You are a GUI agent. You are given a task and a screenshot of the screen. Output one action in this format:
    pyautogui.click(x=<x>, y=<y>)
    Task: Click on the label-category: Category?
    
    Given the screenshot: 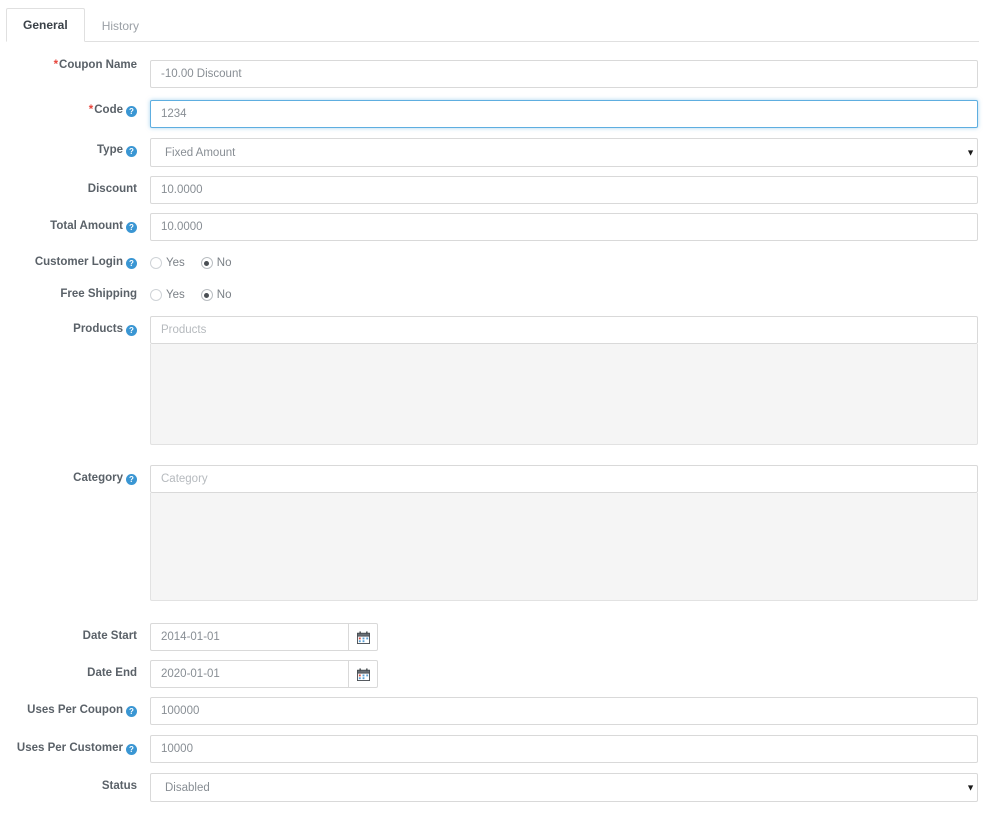 What is the action you would take?
    pyautogui.click(x=75, y=475)
    